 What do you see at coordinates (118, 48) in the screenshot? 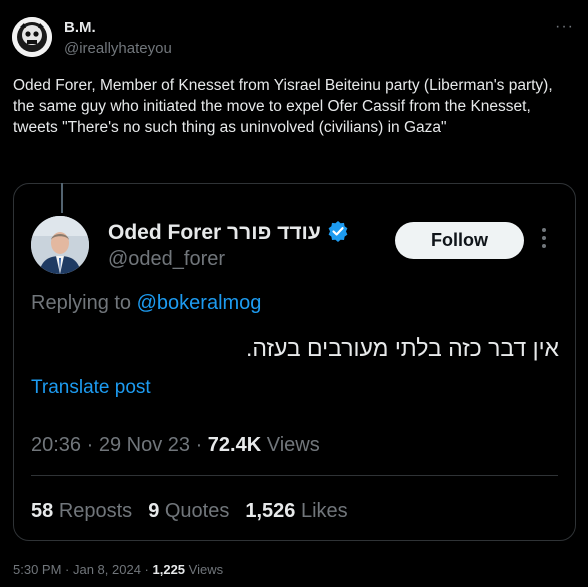
I see `author-handle: @ireallyhateyou` at bounding box center [118, 48].